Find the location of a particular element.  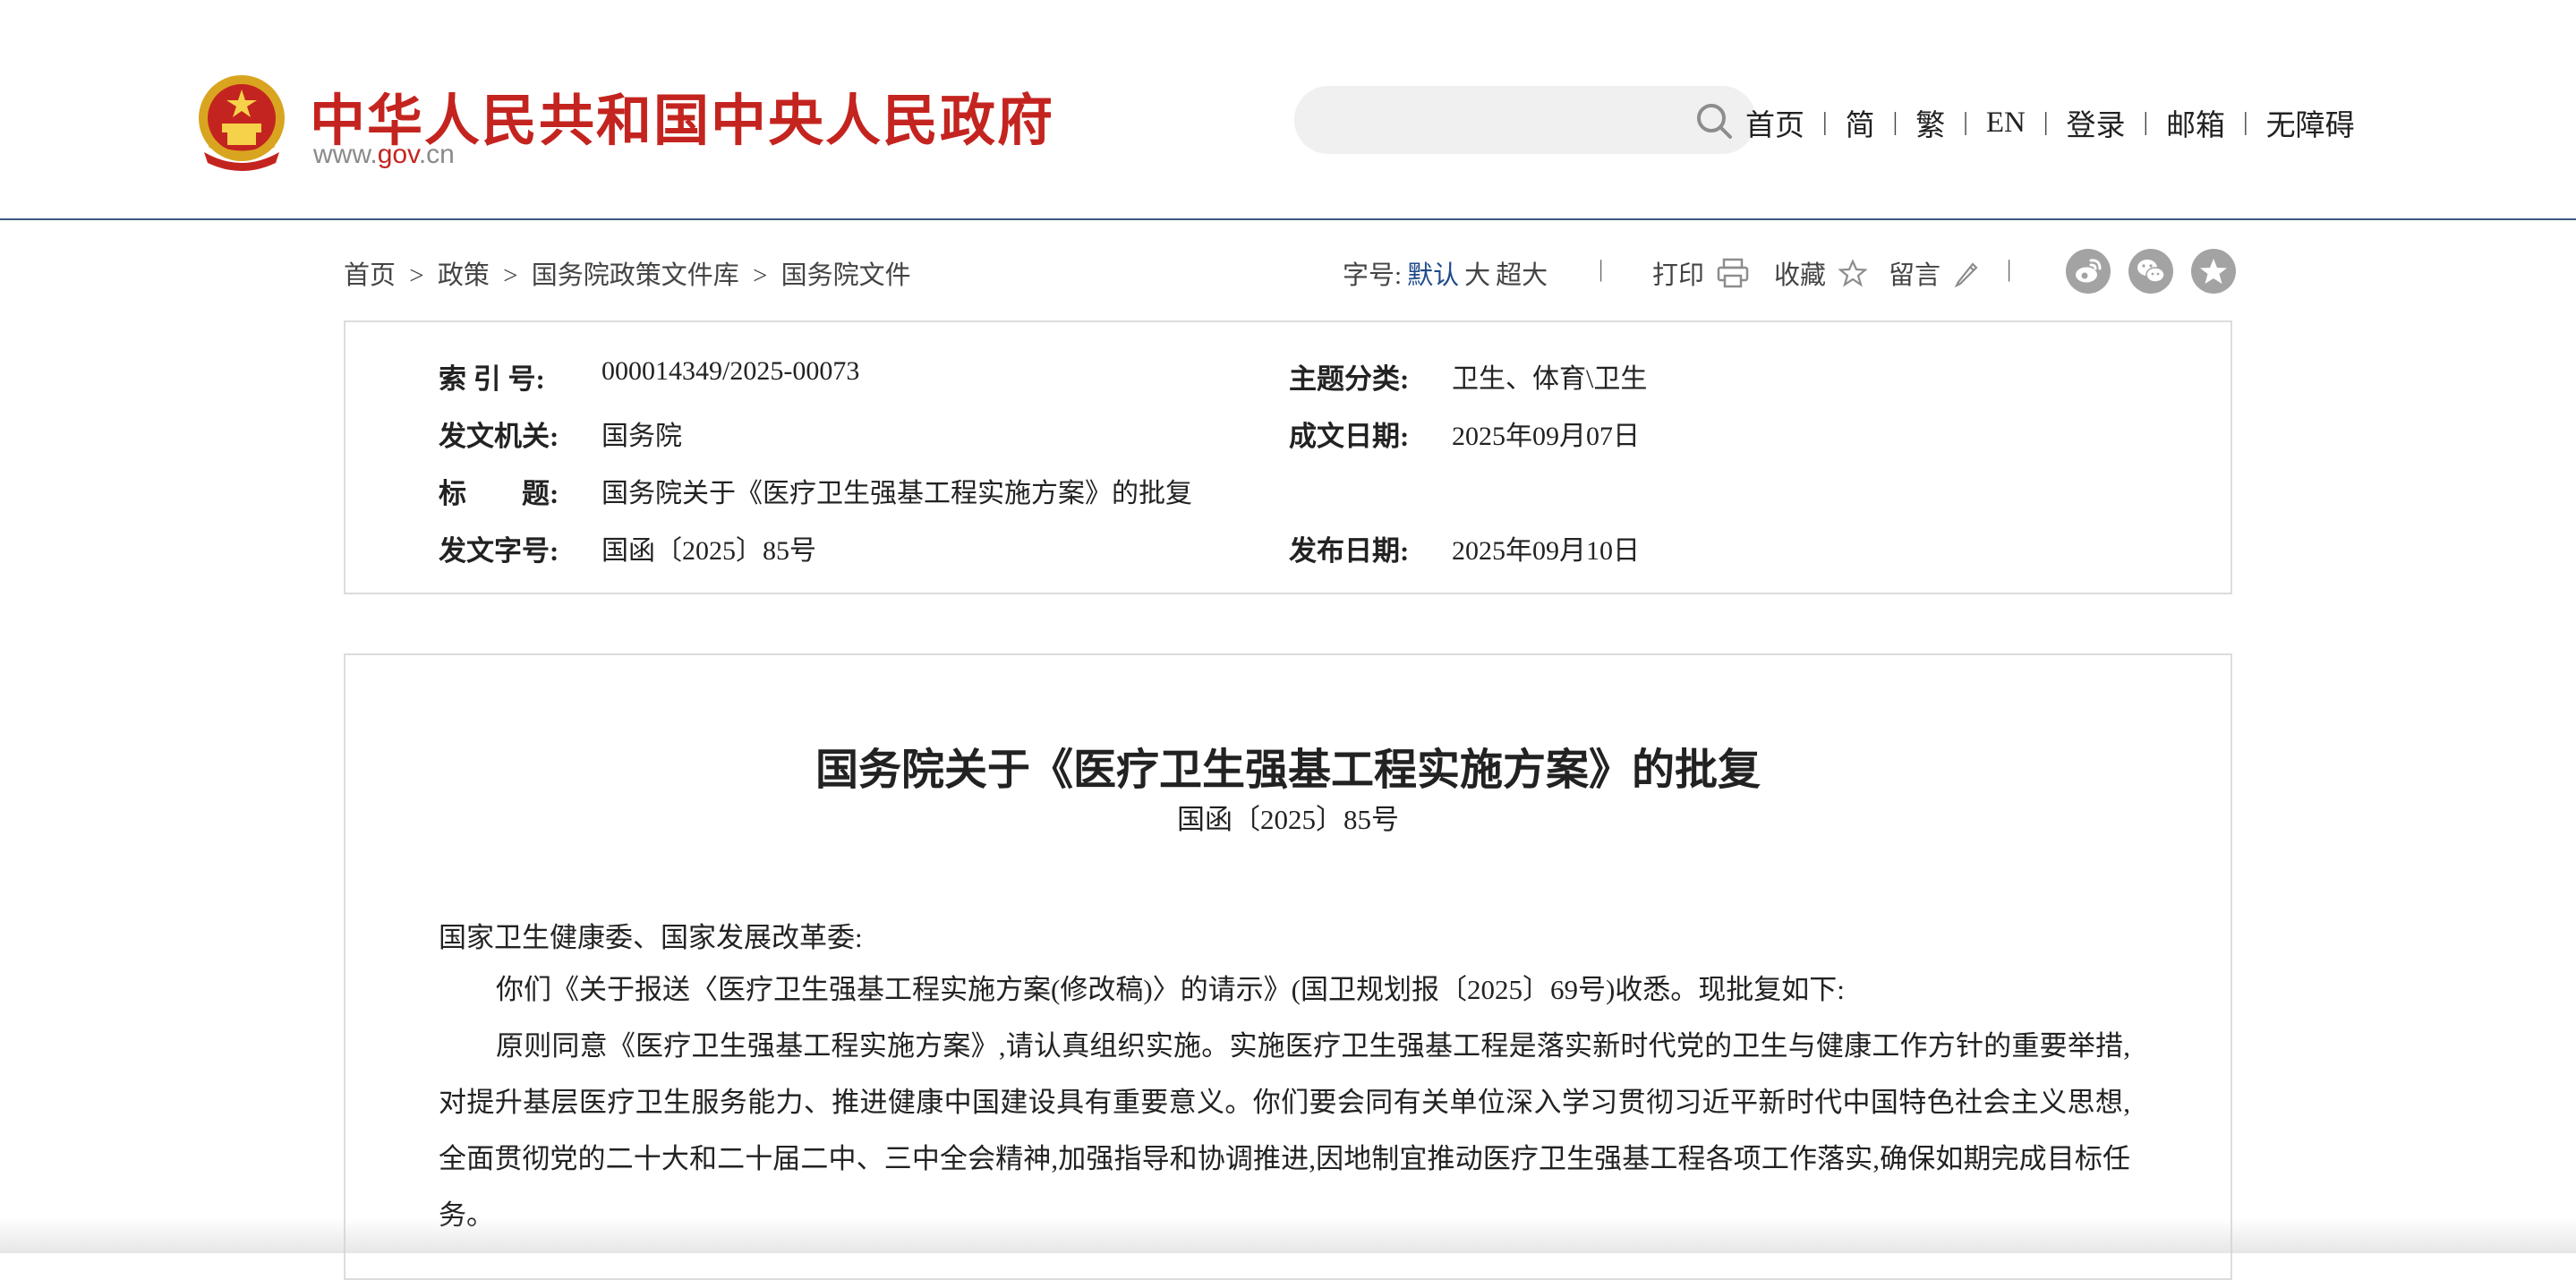

share-weibo-button is located at coordinates (2088, 271).